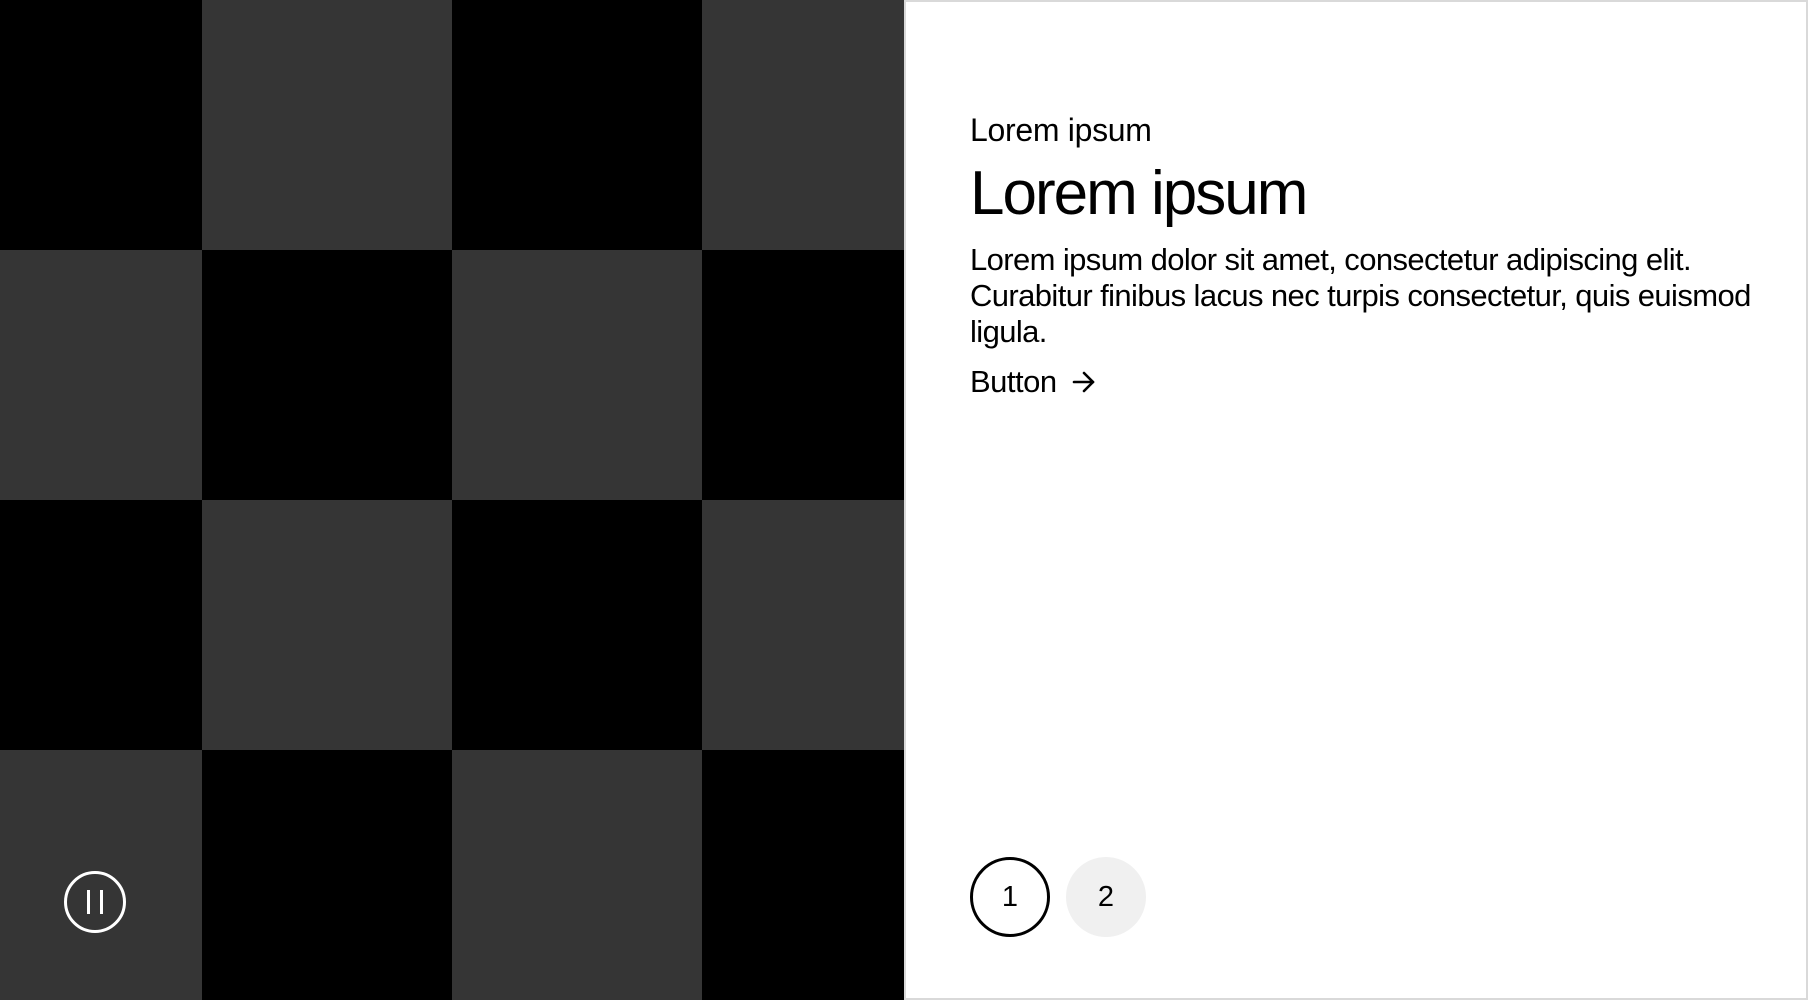 Image resolution: width=1808 pixels, height=1000 pixels. What do you see at coordinates (1106, 897) in the screenshot?
I see `page-button-2: 2` at bounding box center [1106, 897].